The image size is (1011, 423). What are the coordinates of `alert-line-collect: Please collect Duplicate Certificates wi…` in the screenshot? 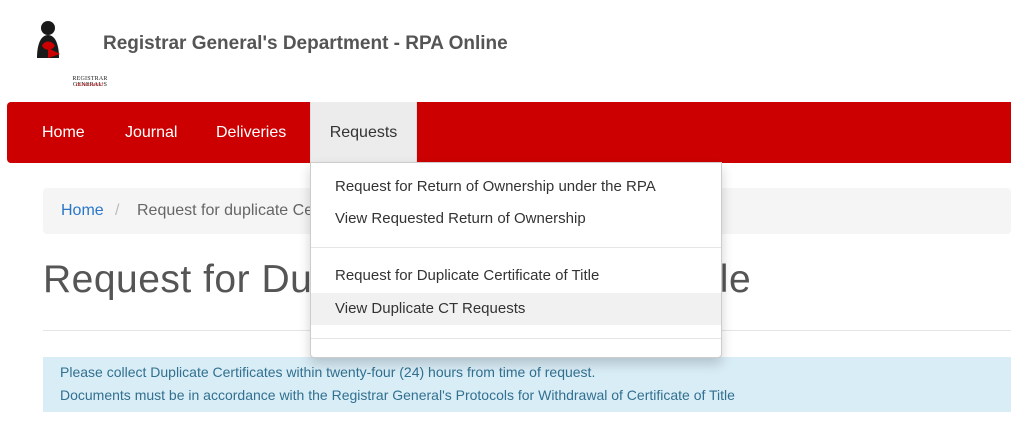 It's located at (328, 372).